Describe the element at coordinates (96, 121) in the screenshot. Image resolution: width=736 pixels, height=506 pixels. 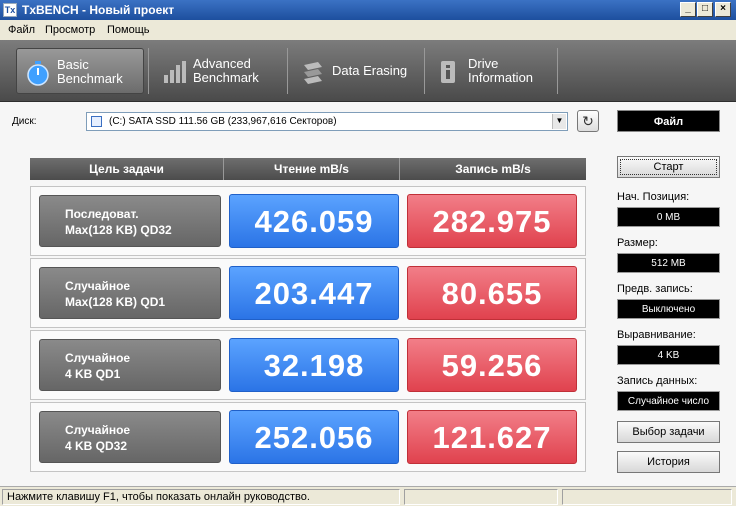
I see `drive-icon` at that location.